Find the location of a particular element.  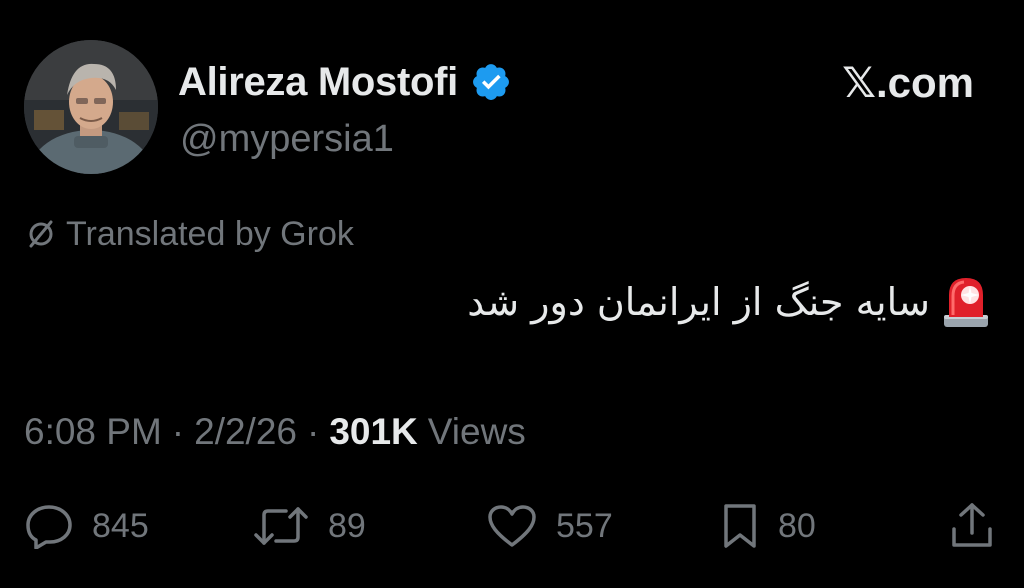

bookmark-icon is located at coordinates (740, 526).